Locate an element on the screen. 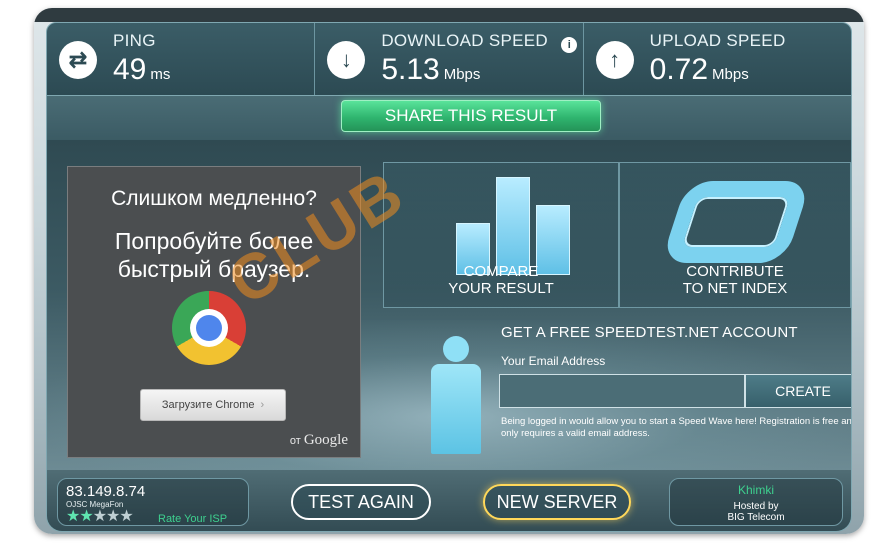 The height and width of the screenshot is (543, 894). upload-number: 0.72 is located at coordinates (679, 69).